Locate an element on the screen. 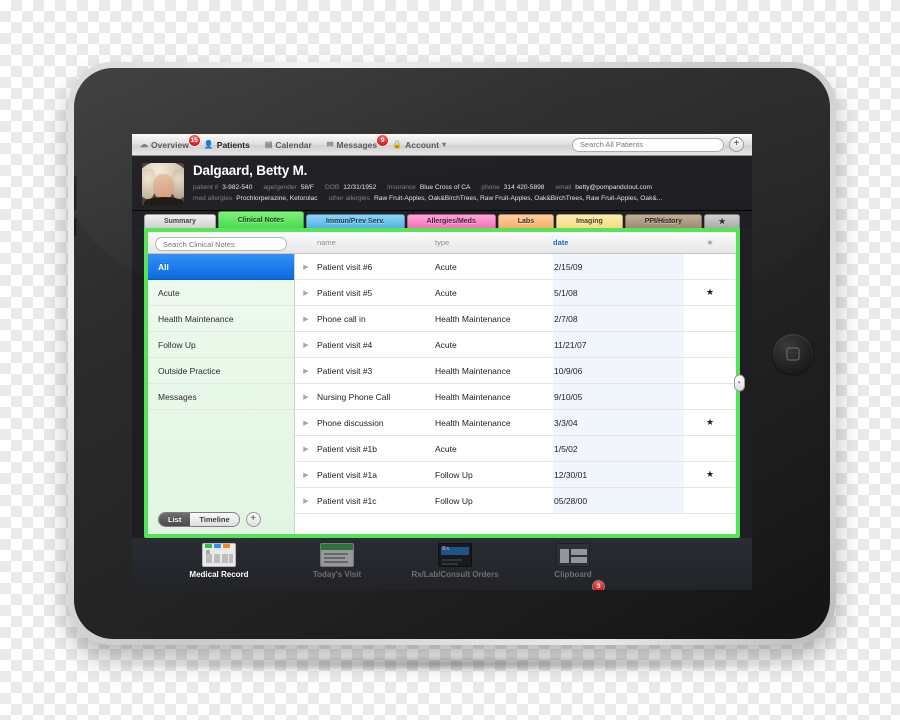 Image resolution: width=900 pixels, height=720 pixels. dock-label: Today's Visit is located at coordinates (337, 574).